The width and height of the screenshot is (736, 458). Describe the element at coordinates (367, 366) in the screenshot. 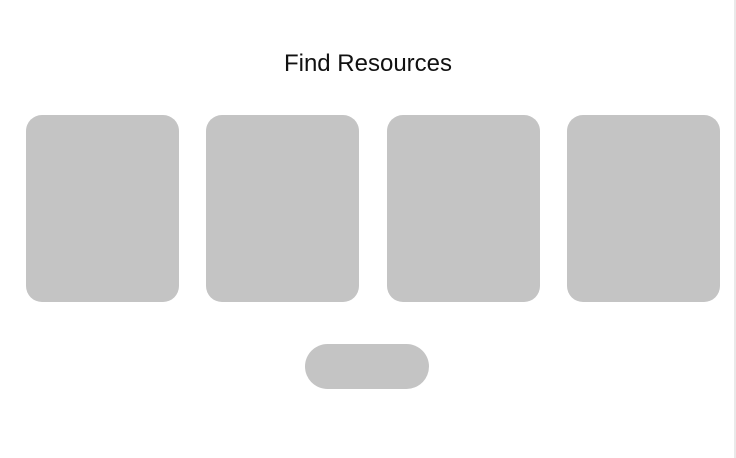

I see `primary-action-button` at that location.